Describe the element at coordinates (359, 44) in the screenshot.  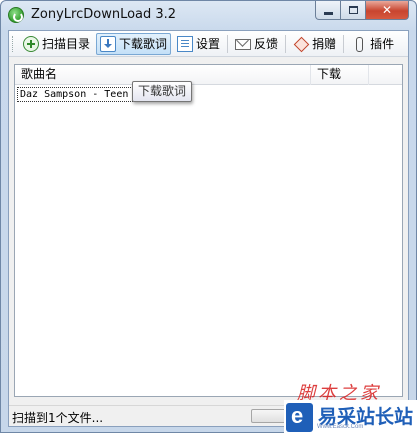
I see `plugin-clip-icon` at that location.